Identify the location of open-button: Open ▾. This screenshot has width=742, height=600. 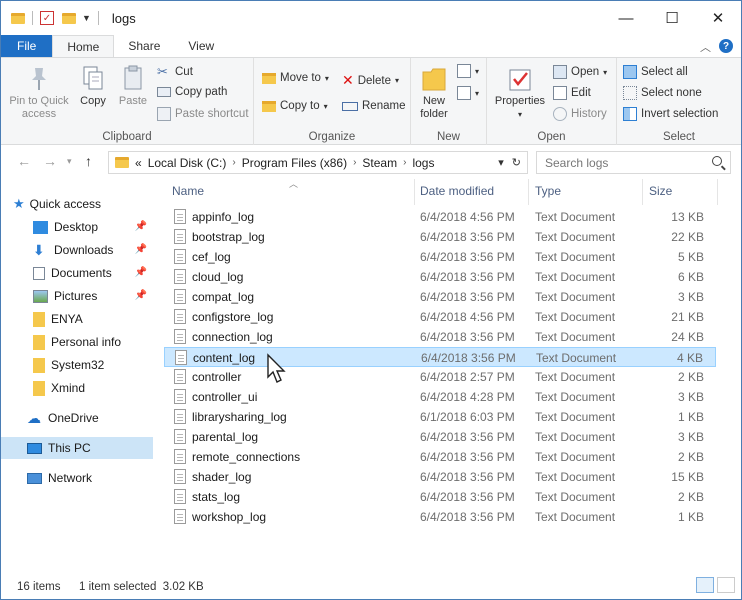
(580, 72).